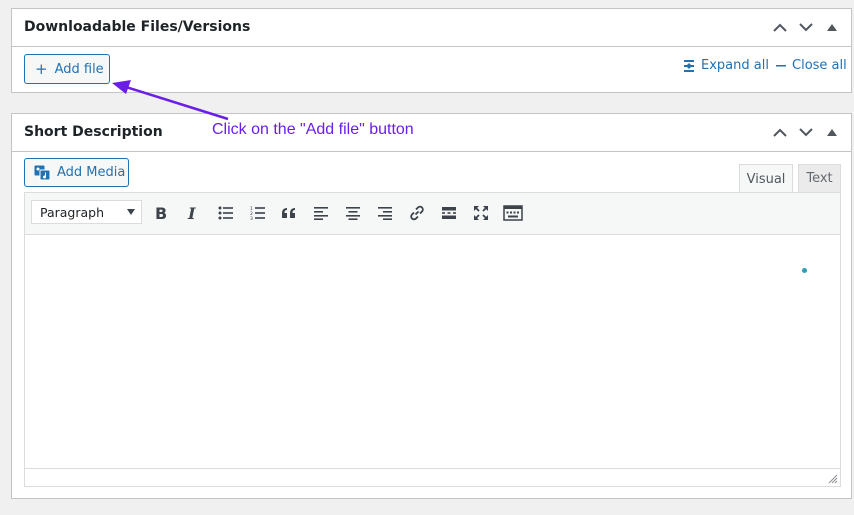 The width and height of the screenshot is (854, 515). I want to click on svg-text: B, so click(161, 213).